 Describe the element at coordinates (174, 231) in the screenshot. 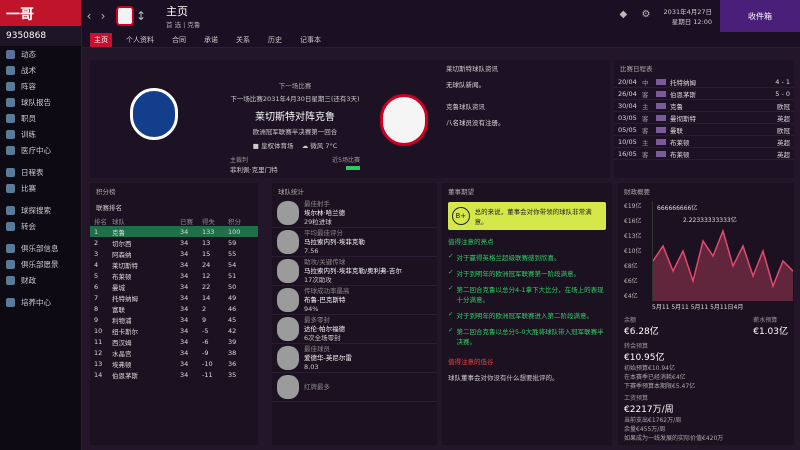

I see `league-table-row: 1 克鲁 34 133 100` at that location.